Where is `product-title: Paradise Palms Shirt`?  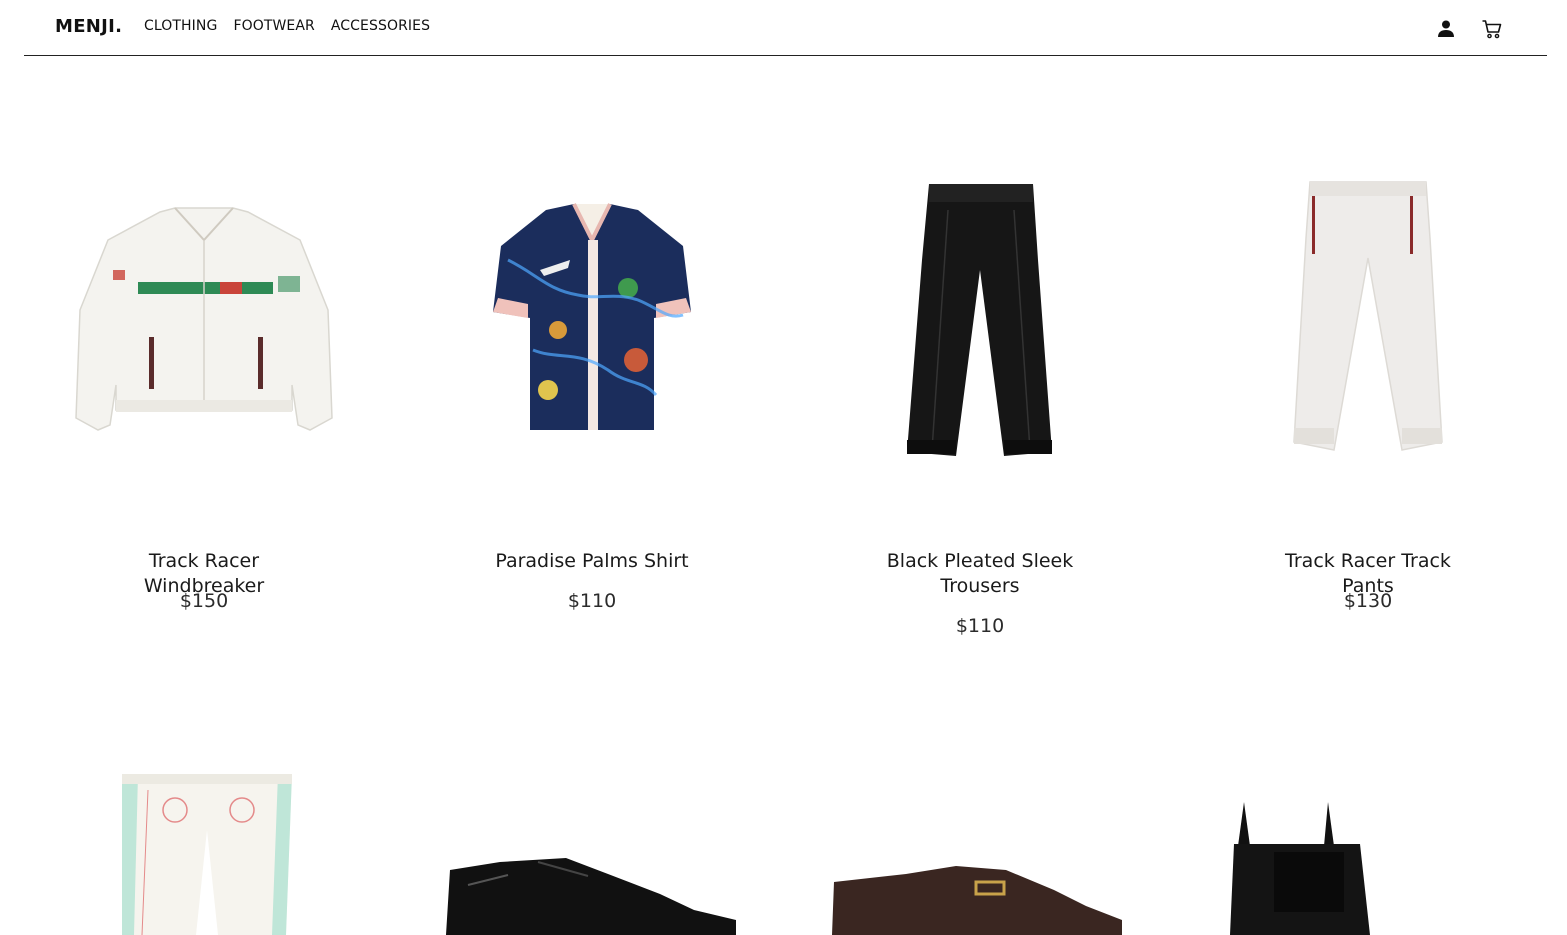
product-title: Paradise Palms Shirt is located at coordinates (592, 561).